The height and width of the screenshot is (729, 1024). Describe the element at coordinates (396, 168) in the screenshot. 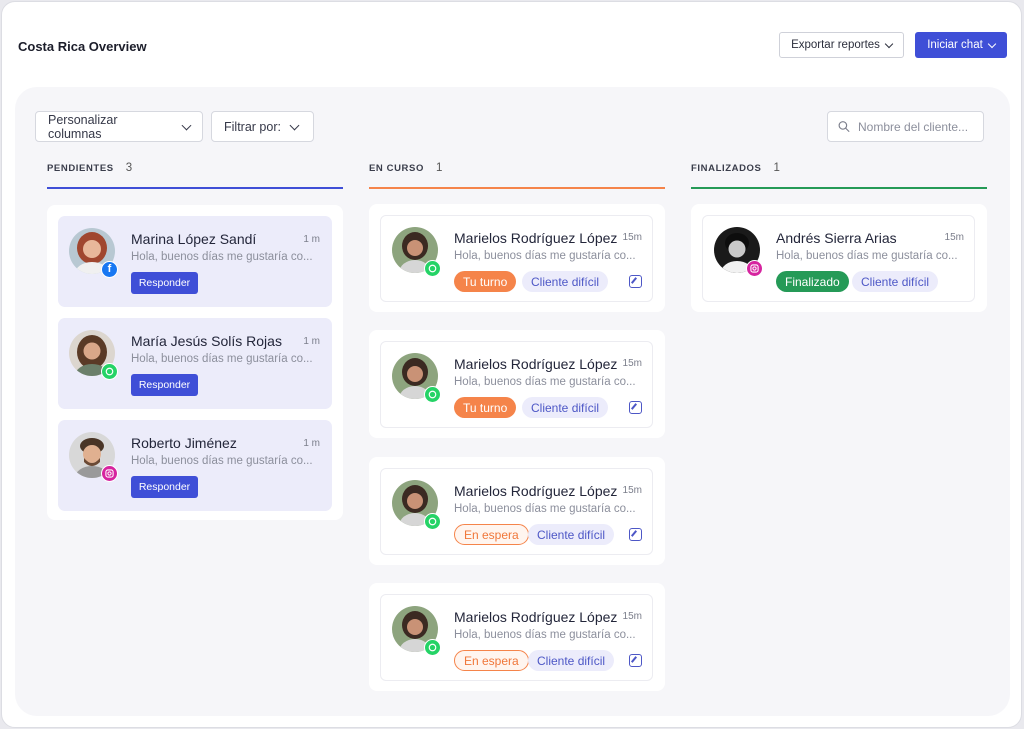

I see `column-title: EN CURSO` at that location.